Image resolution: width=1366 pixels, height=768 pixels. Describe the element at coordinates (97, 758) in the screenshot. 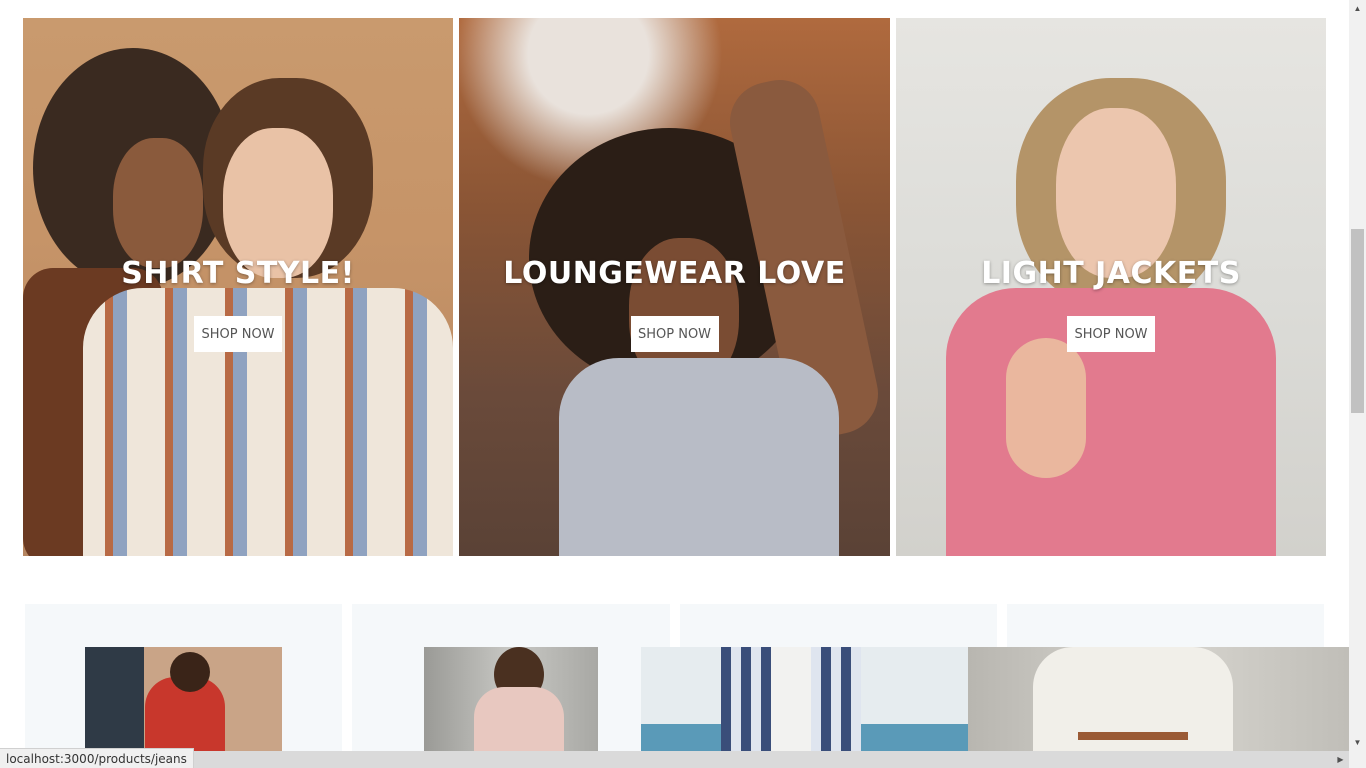

I see `status-bar-url: localhost:3000/products/jeans` at that location.